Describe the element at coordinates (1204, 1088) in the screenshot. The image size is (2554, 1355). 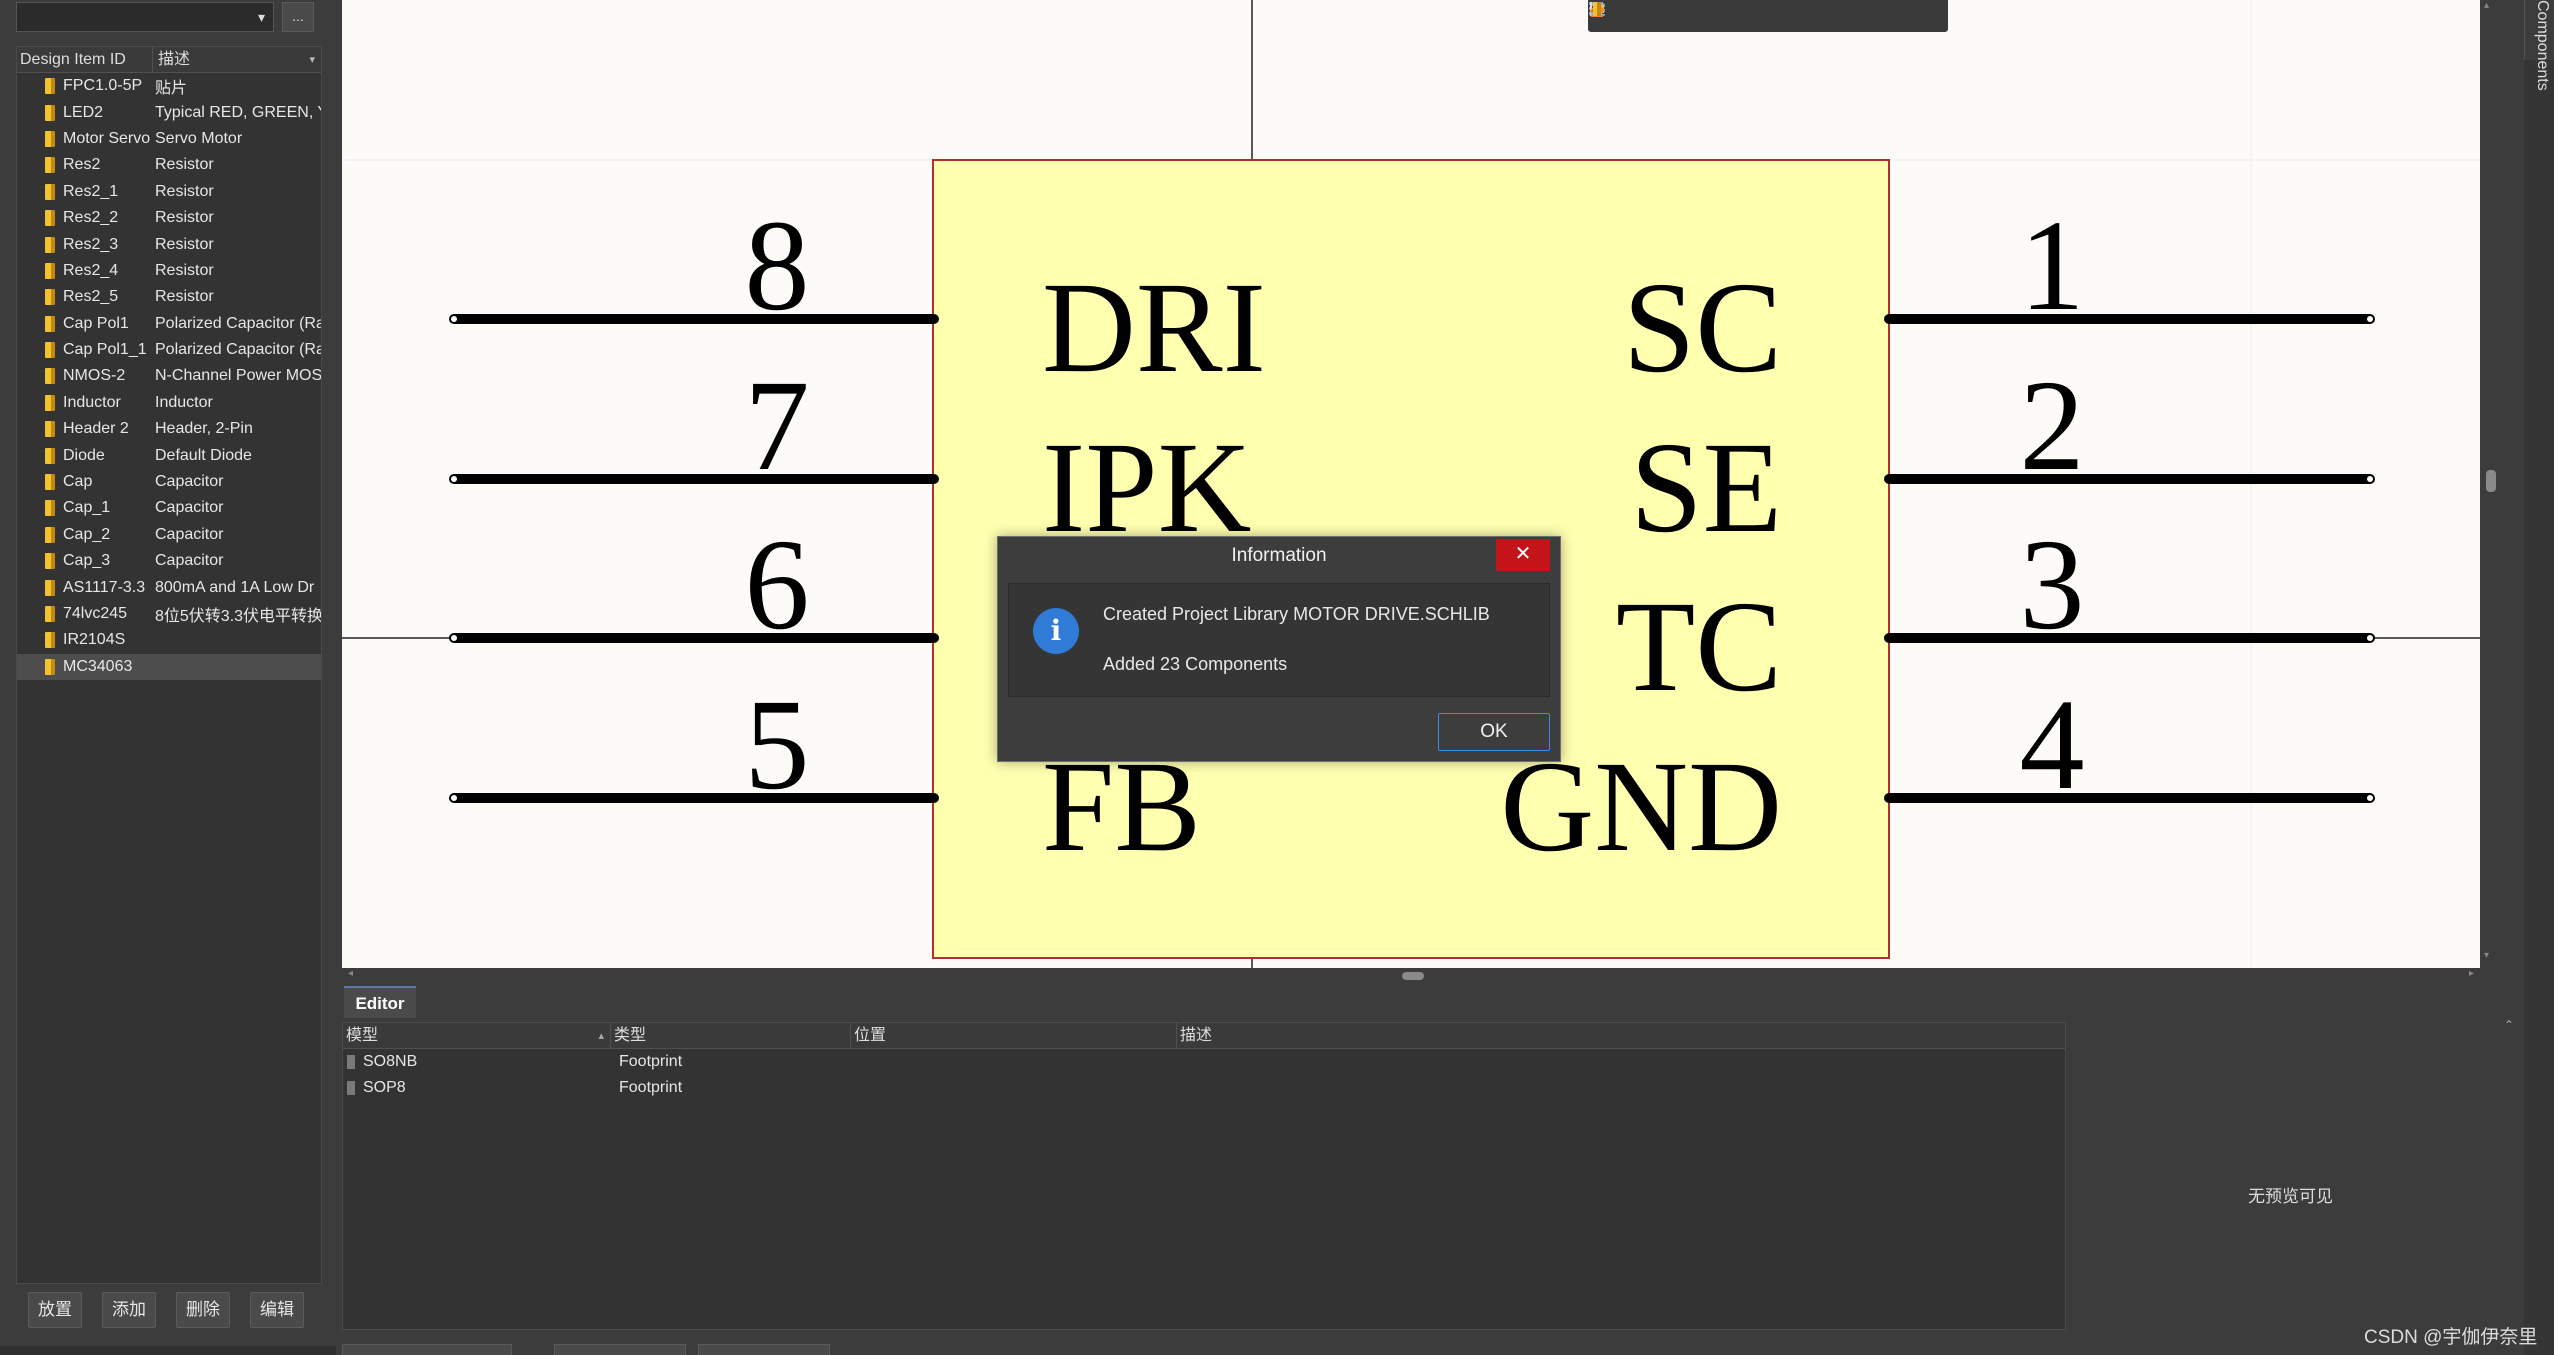
I see `model-row: SOP8 Footprint` at that location.